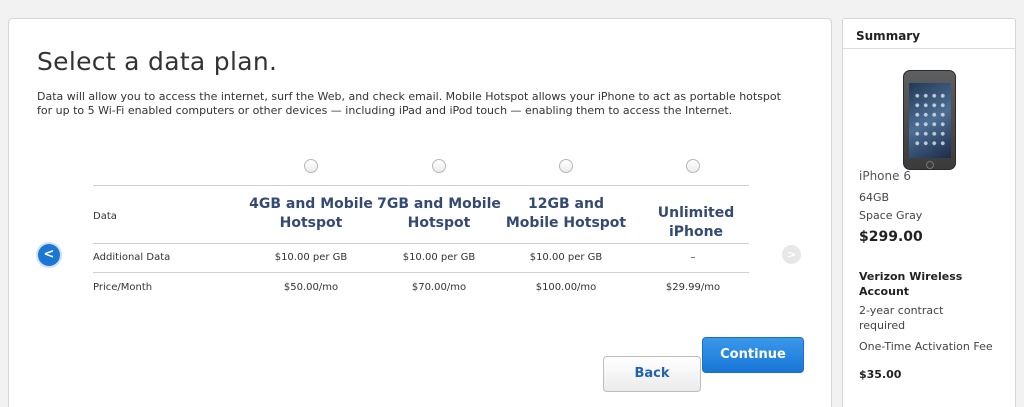  What do you see at coordinates (901, 318) in the screenshot?
I see `summary-contract: 2-year contract required` at bounding box center [901, 318].